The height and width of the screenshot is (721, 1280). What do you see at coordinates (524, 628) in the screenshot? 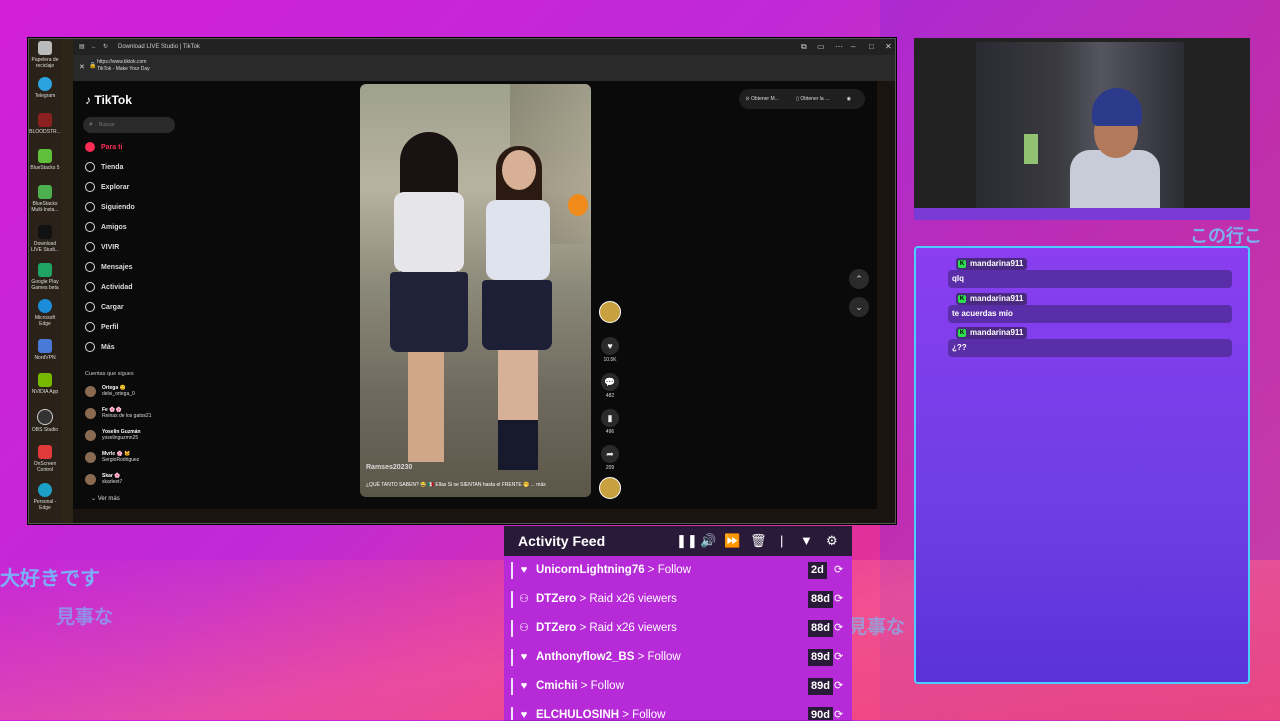
I see `people-icon: ⚇` at bounding box center [524, 628].